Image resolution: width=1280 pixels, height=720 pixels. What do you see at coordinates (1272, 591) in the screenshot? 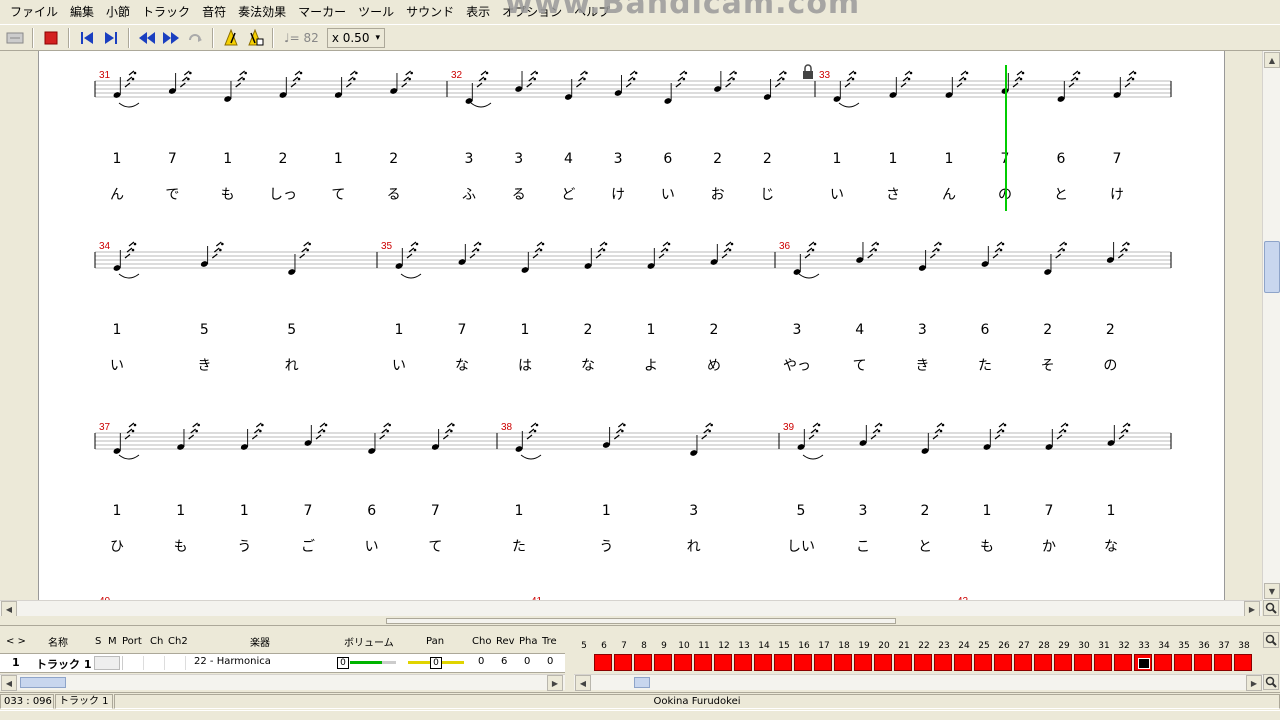
I see `scroll-down-icon: ▼` at bounding box center [1272, 591].